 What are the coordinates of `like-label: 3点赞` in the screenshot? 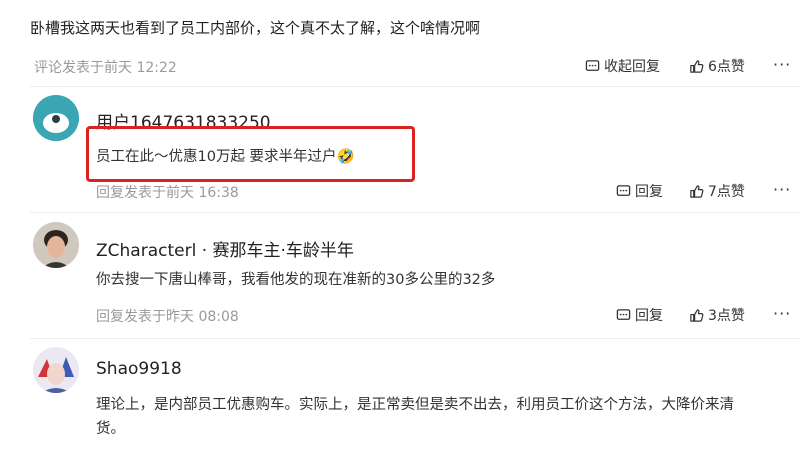 It's located at (726, 316).